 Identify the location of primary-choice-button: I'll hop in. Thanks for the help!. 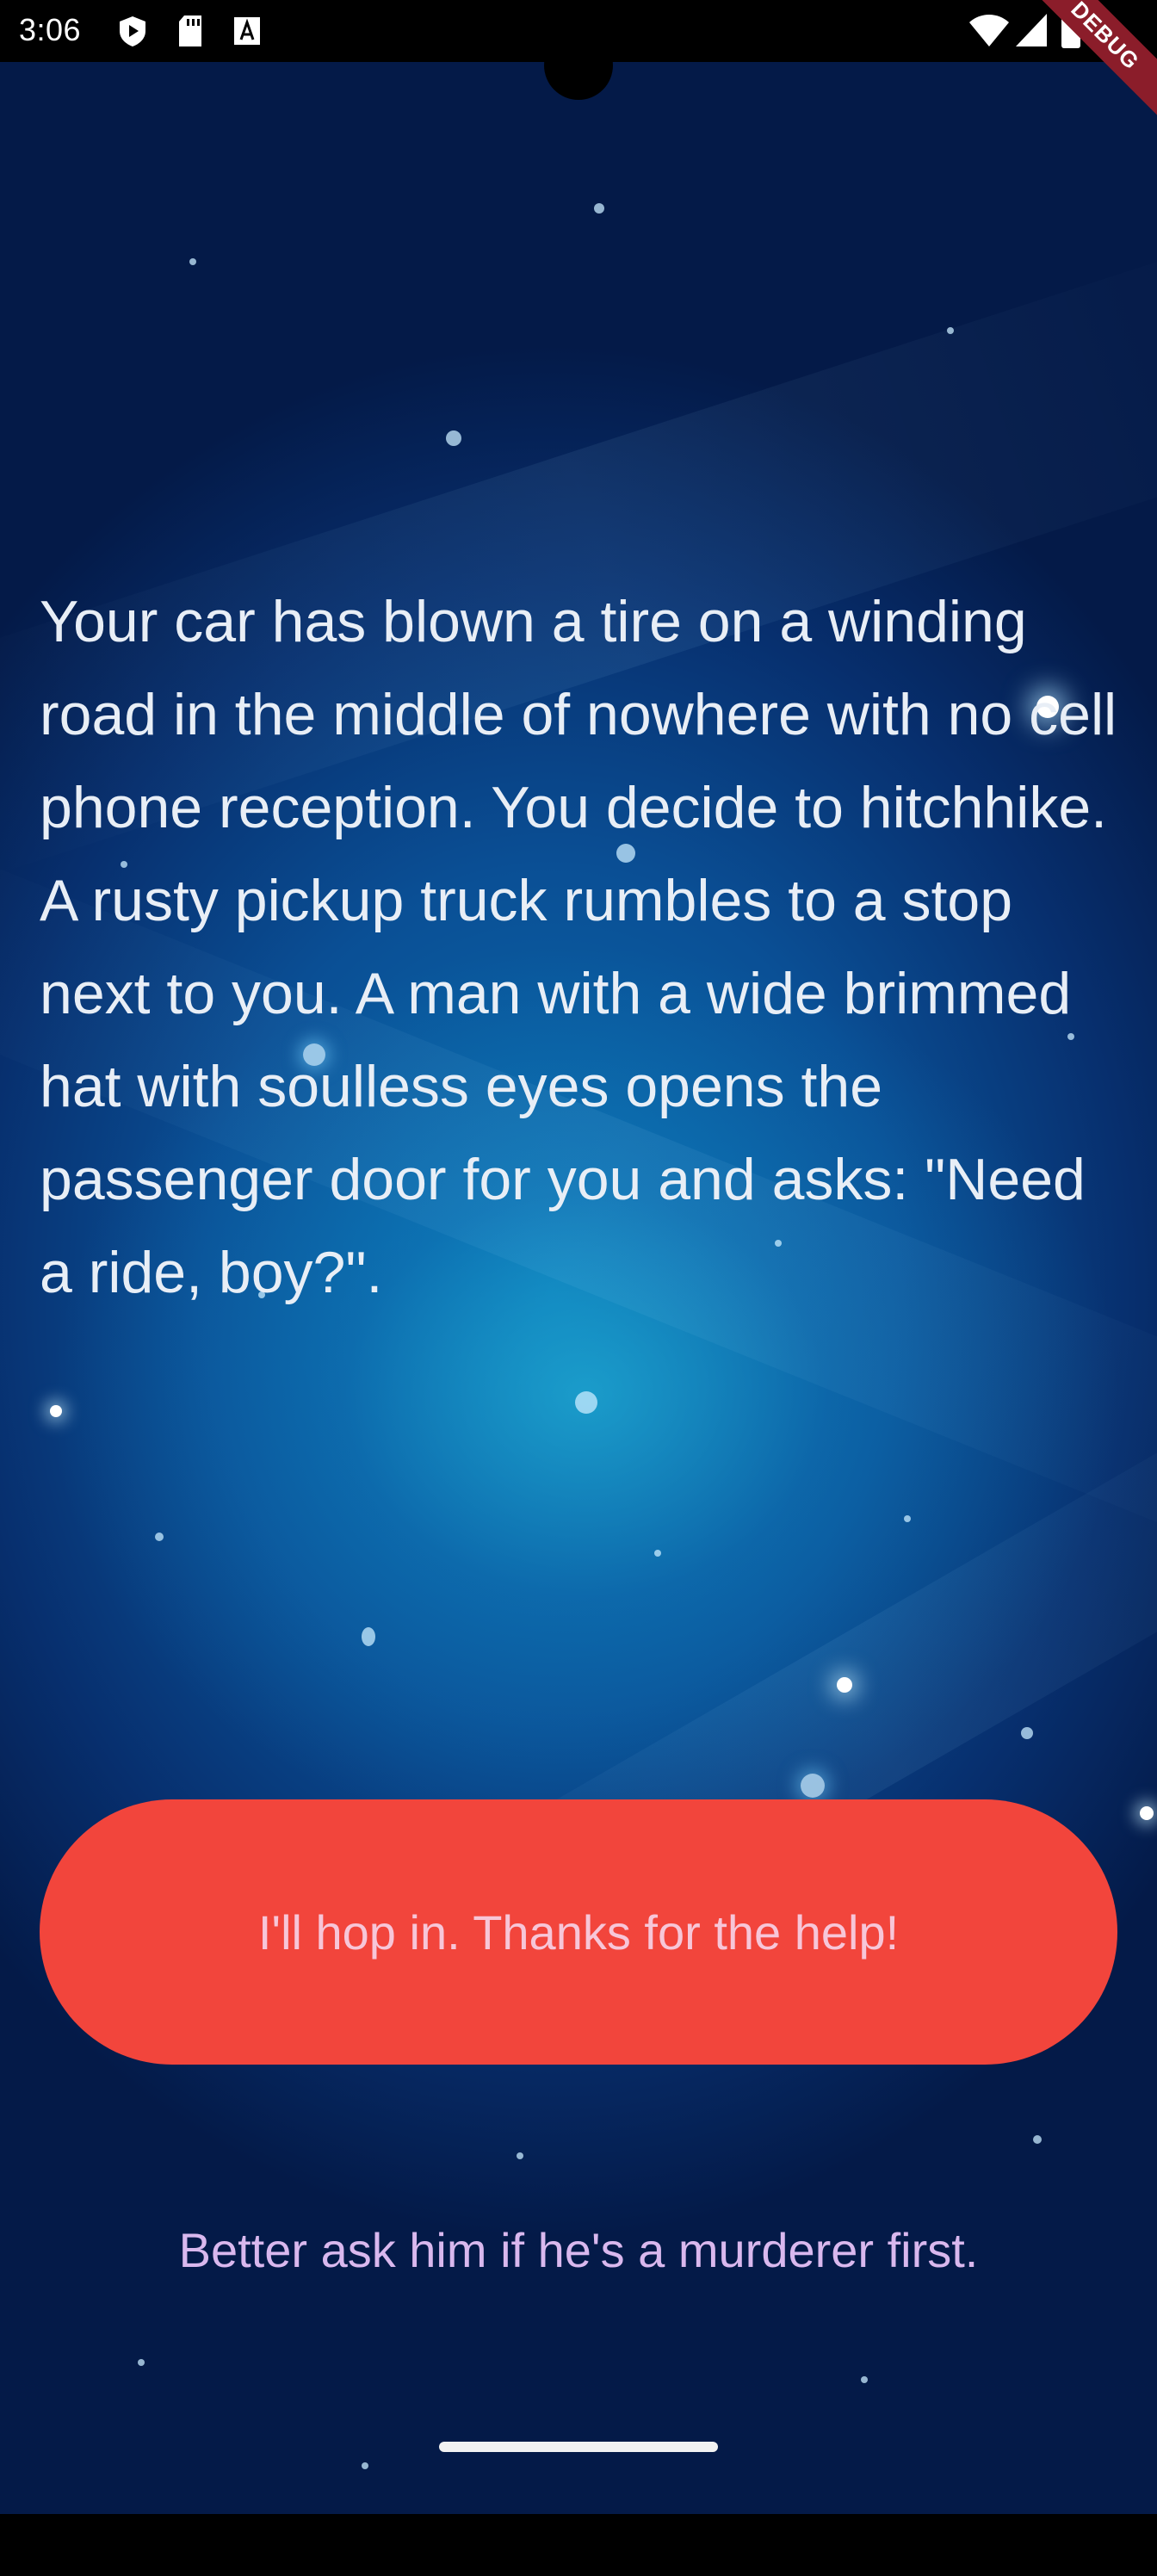
(579, 1932).